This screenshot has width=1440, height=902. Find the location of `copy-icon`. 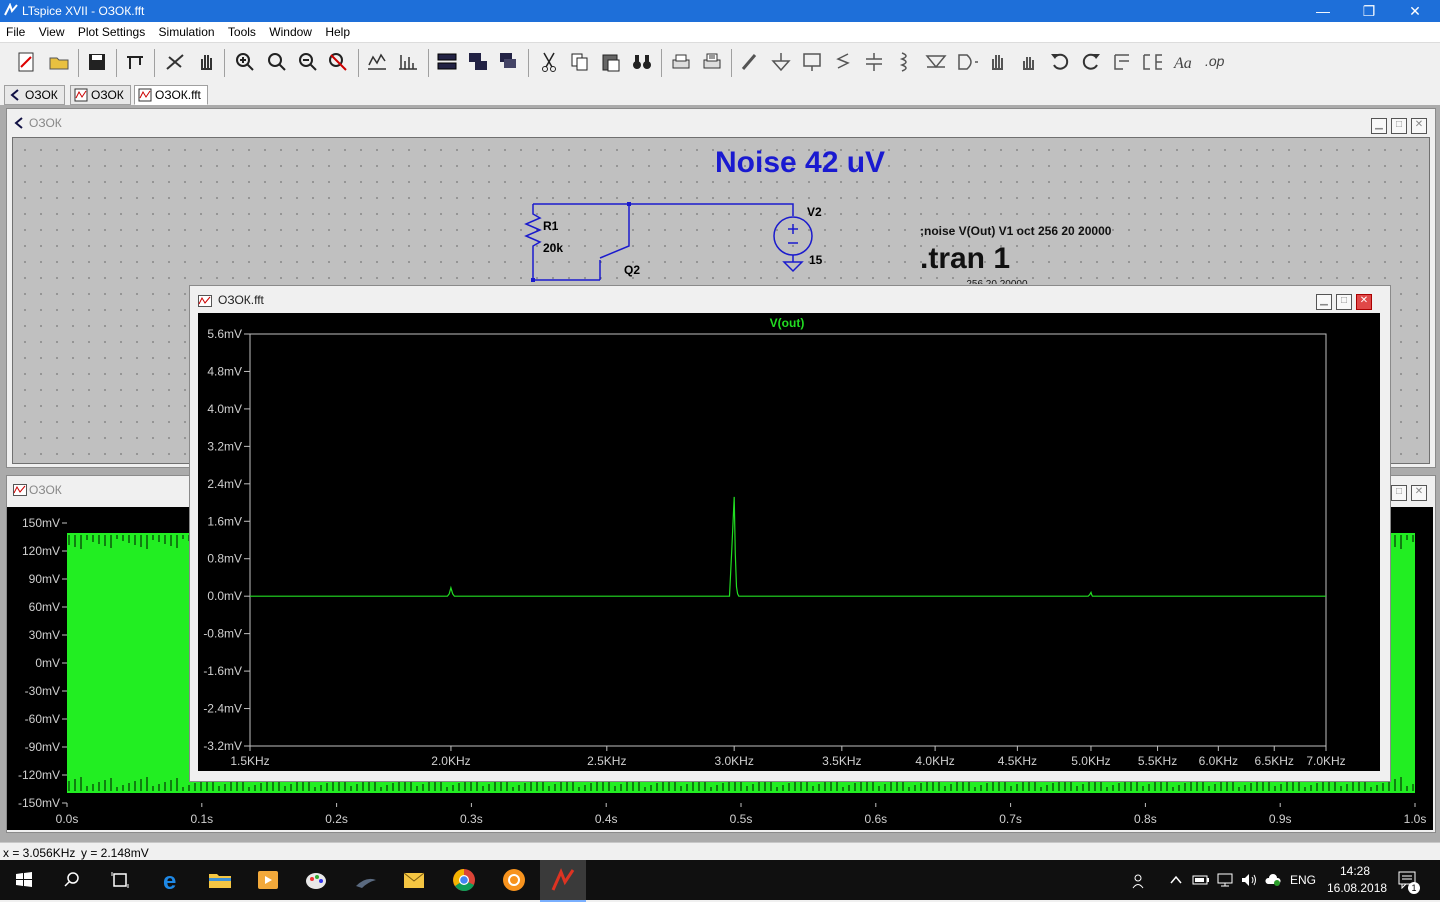

copy-icon is located at coordinates (580, 62).